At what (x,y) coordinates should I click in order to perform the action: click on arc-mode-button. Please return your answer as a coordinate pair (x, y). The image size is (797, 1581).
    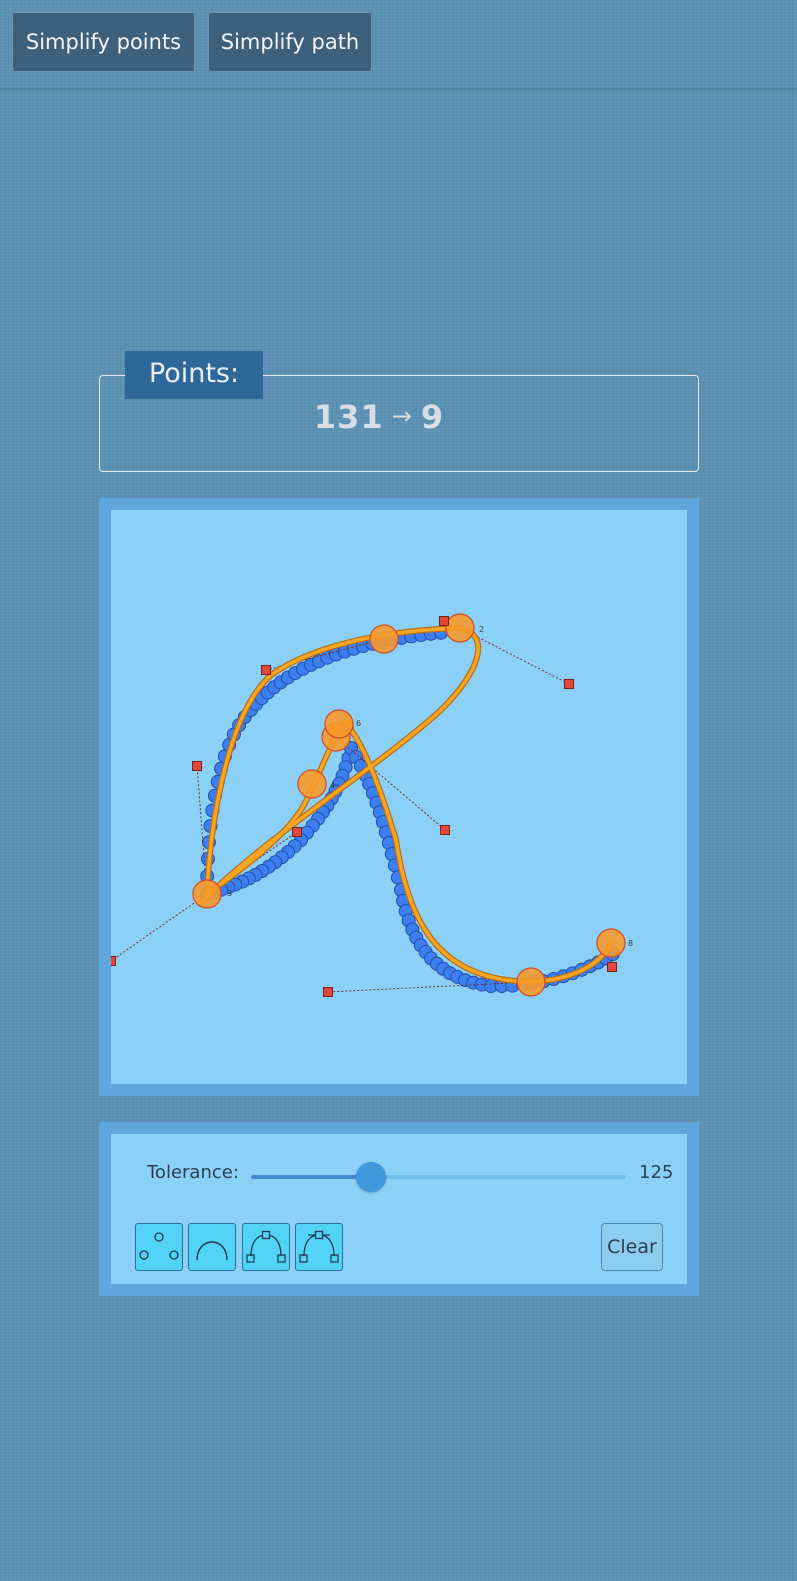
    Looking at the image, I should click on (212, 1247).